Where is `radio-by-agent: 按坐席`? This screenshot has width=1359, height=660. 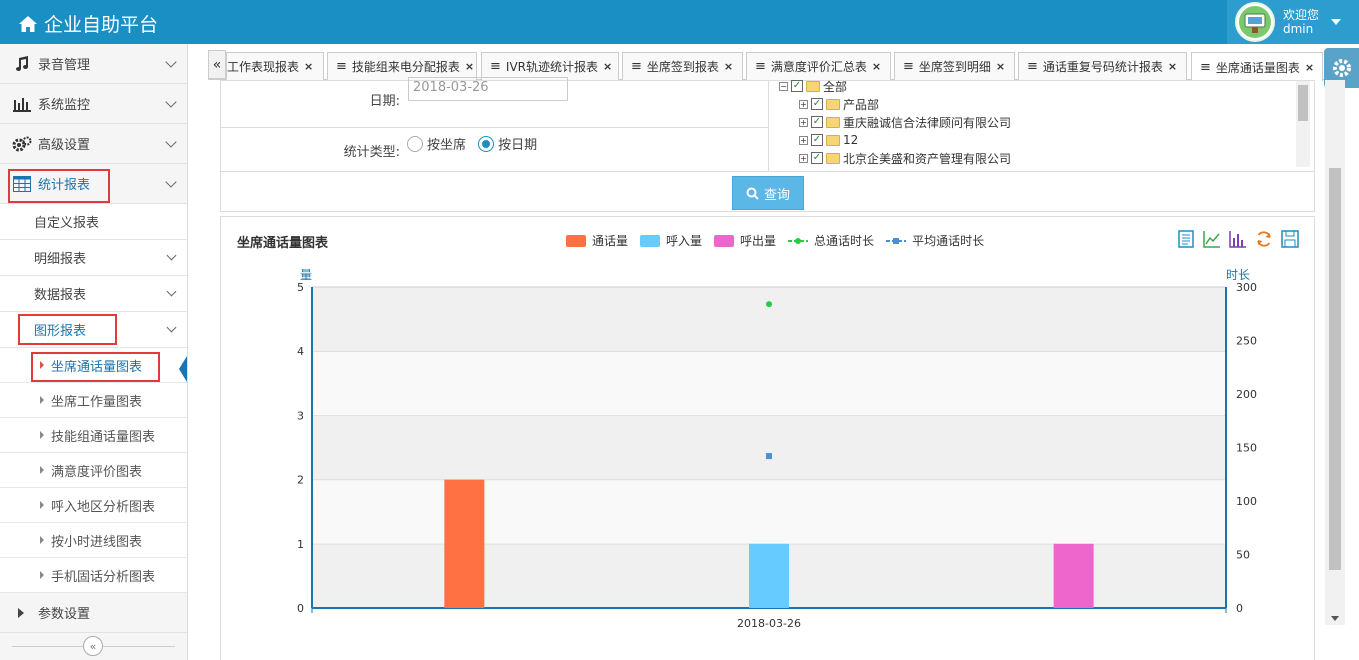
radio-by-agent: 按坐席 is located at coordinates (436, 143).